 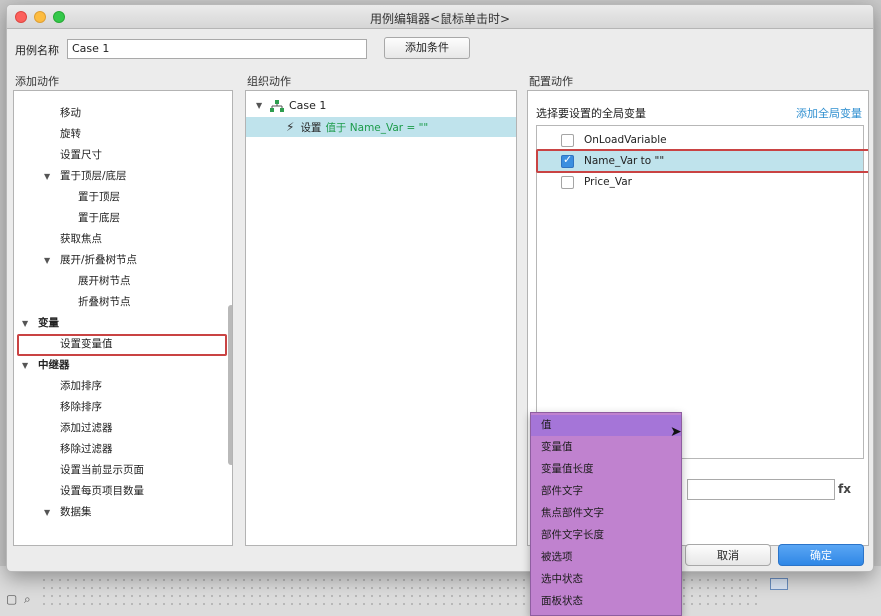 What do you see at coordinates (591, 113) in the screenshot?
I see `select-global-variable-prompt: 选择要设置的全局变量` at bounding box center [591, 113].